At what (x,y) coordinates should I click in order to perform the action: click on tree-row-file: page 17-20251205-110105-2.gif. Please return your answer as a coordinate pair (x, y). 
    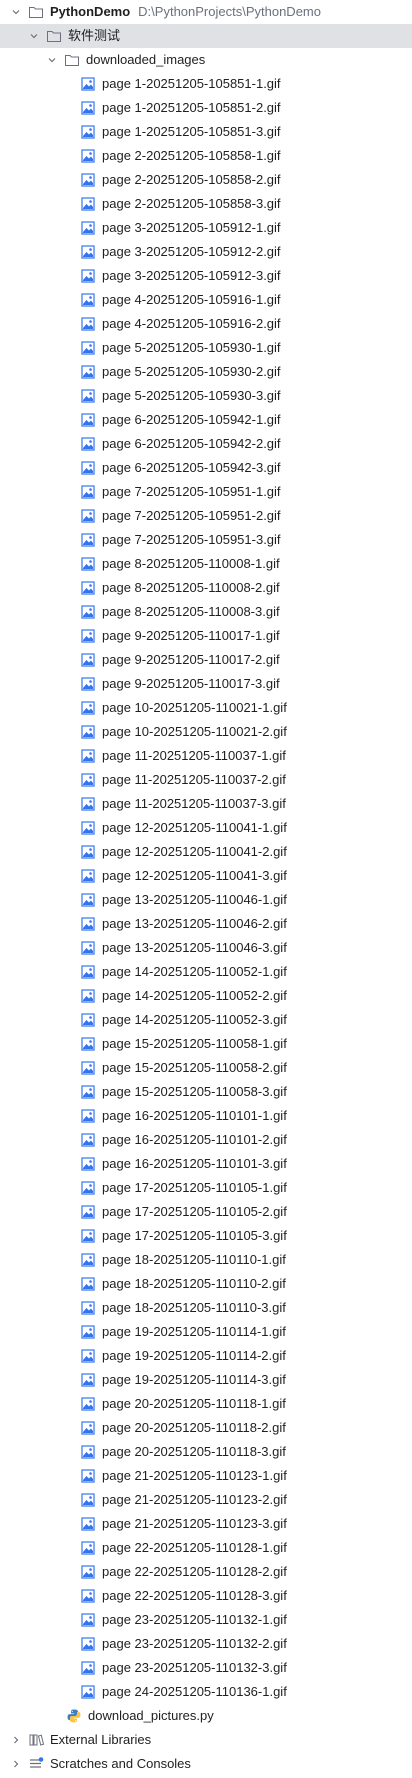
    Looking at the image, I should click on (206, 1212).